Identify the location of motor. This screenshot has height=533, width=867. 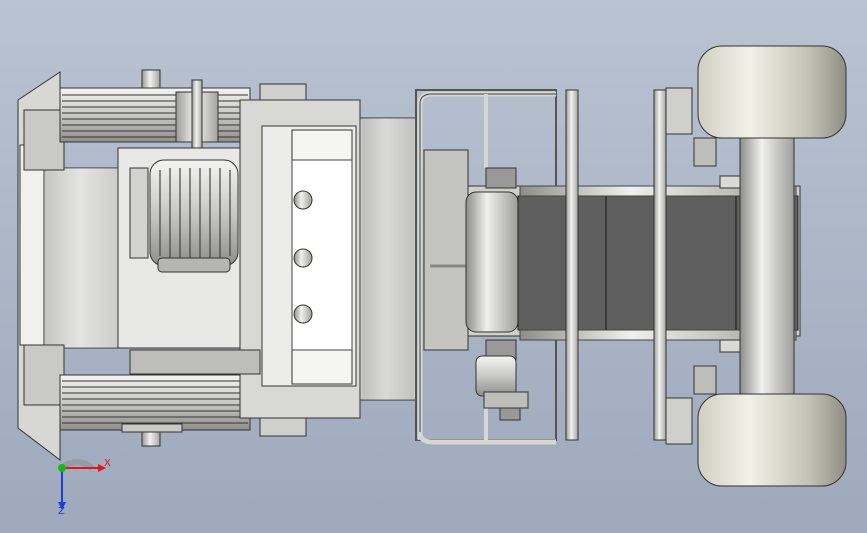
(183, 248).